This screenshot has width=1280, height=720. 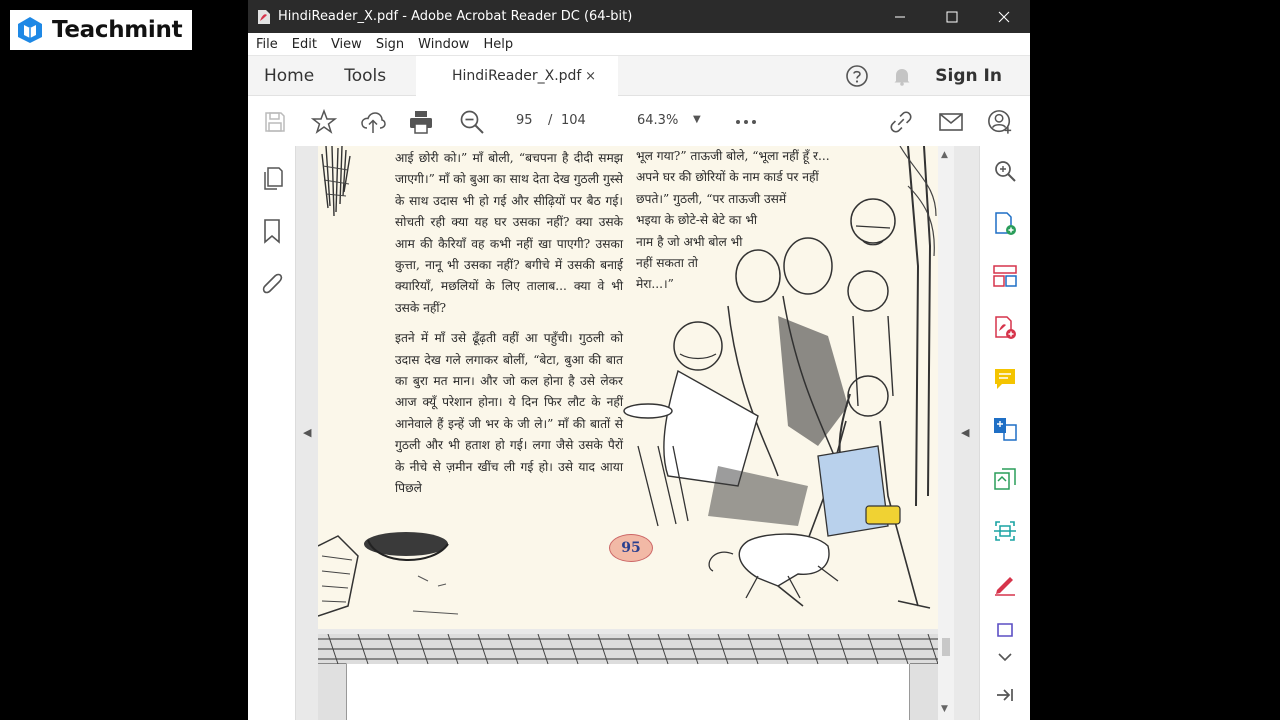 I want to click on scroll-thumb, so click(x=946, y=647).